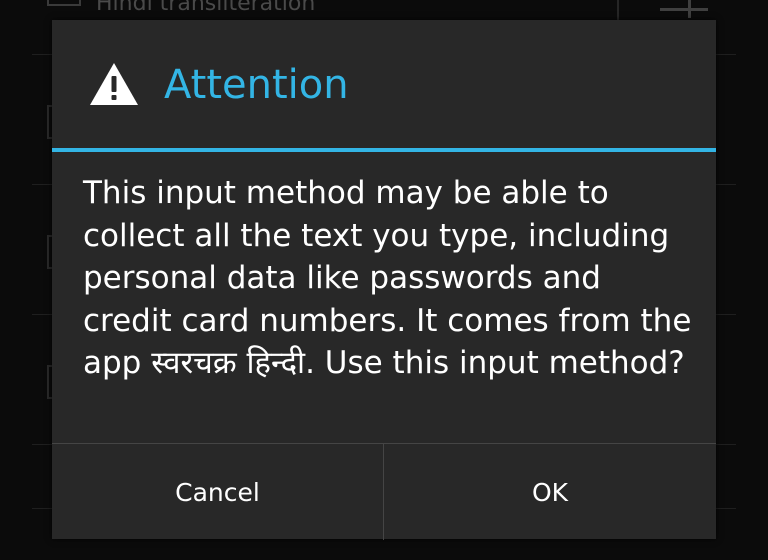  I want to click on ok-button-label: OK, so click(550, 492).